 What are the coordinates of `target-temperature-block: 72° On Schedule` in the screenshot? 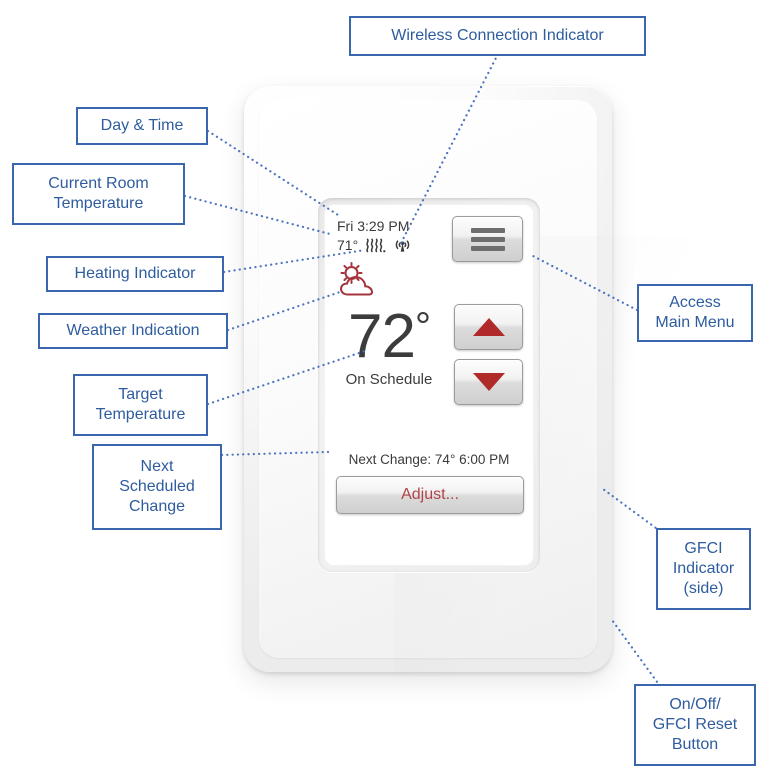 It's located at (389, 347).